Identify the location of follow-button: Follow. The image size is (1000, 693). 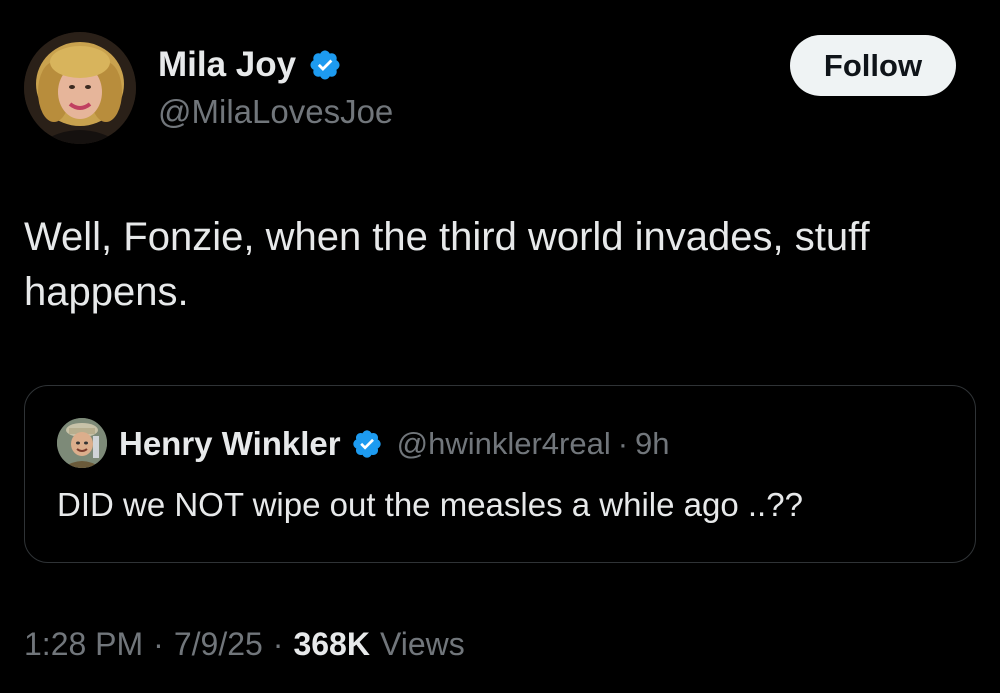
(873, 65).